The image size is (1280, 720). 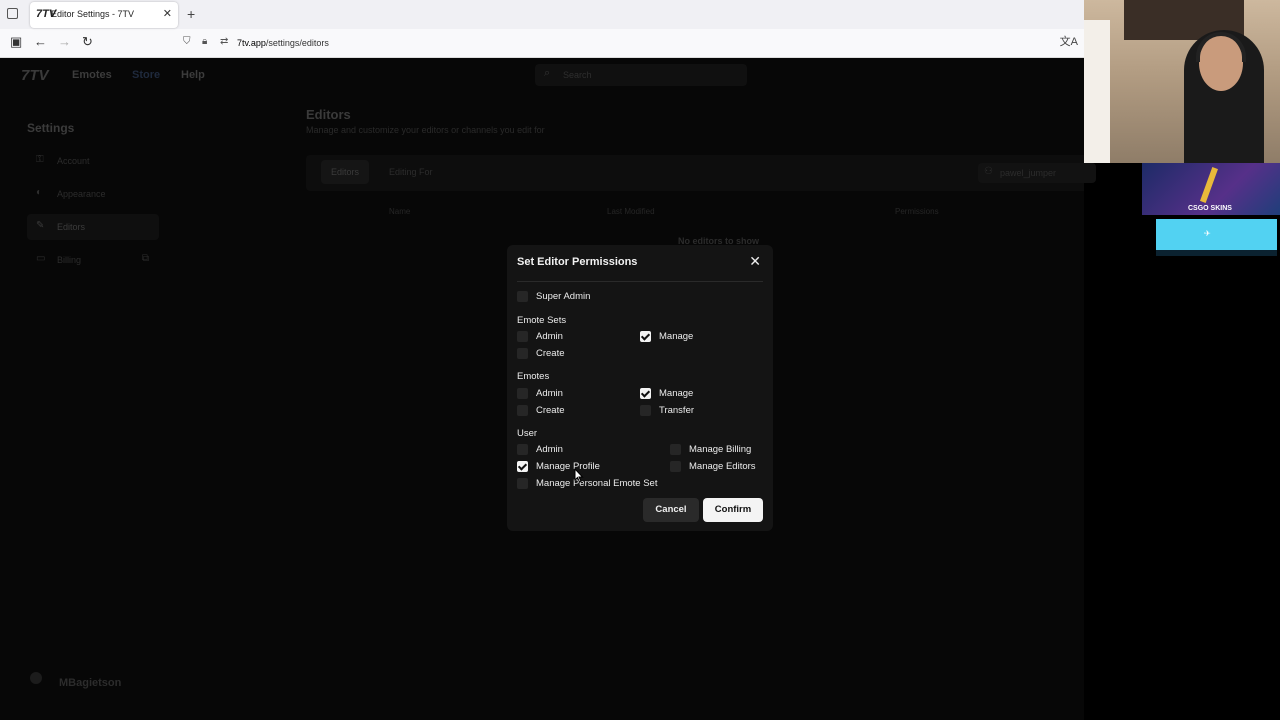 I want to click on sidebar-item-billing: ▭ Billing ⧉, so click(x=93, y=260).